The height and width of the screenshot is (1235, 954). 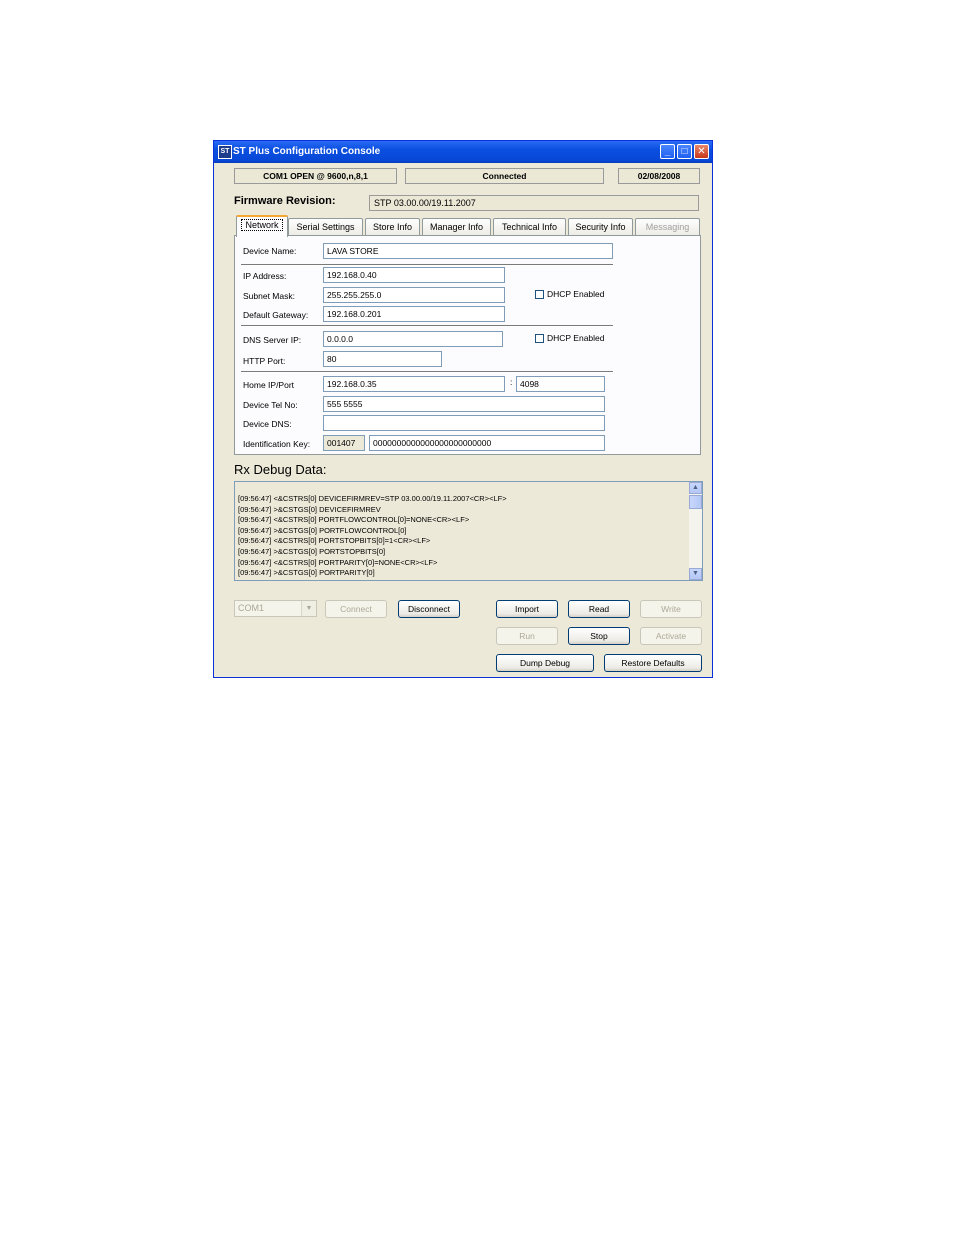 I want to click on window-title: ST Plus Configuration Console, so click(x=307, y=151).